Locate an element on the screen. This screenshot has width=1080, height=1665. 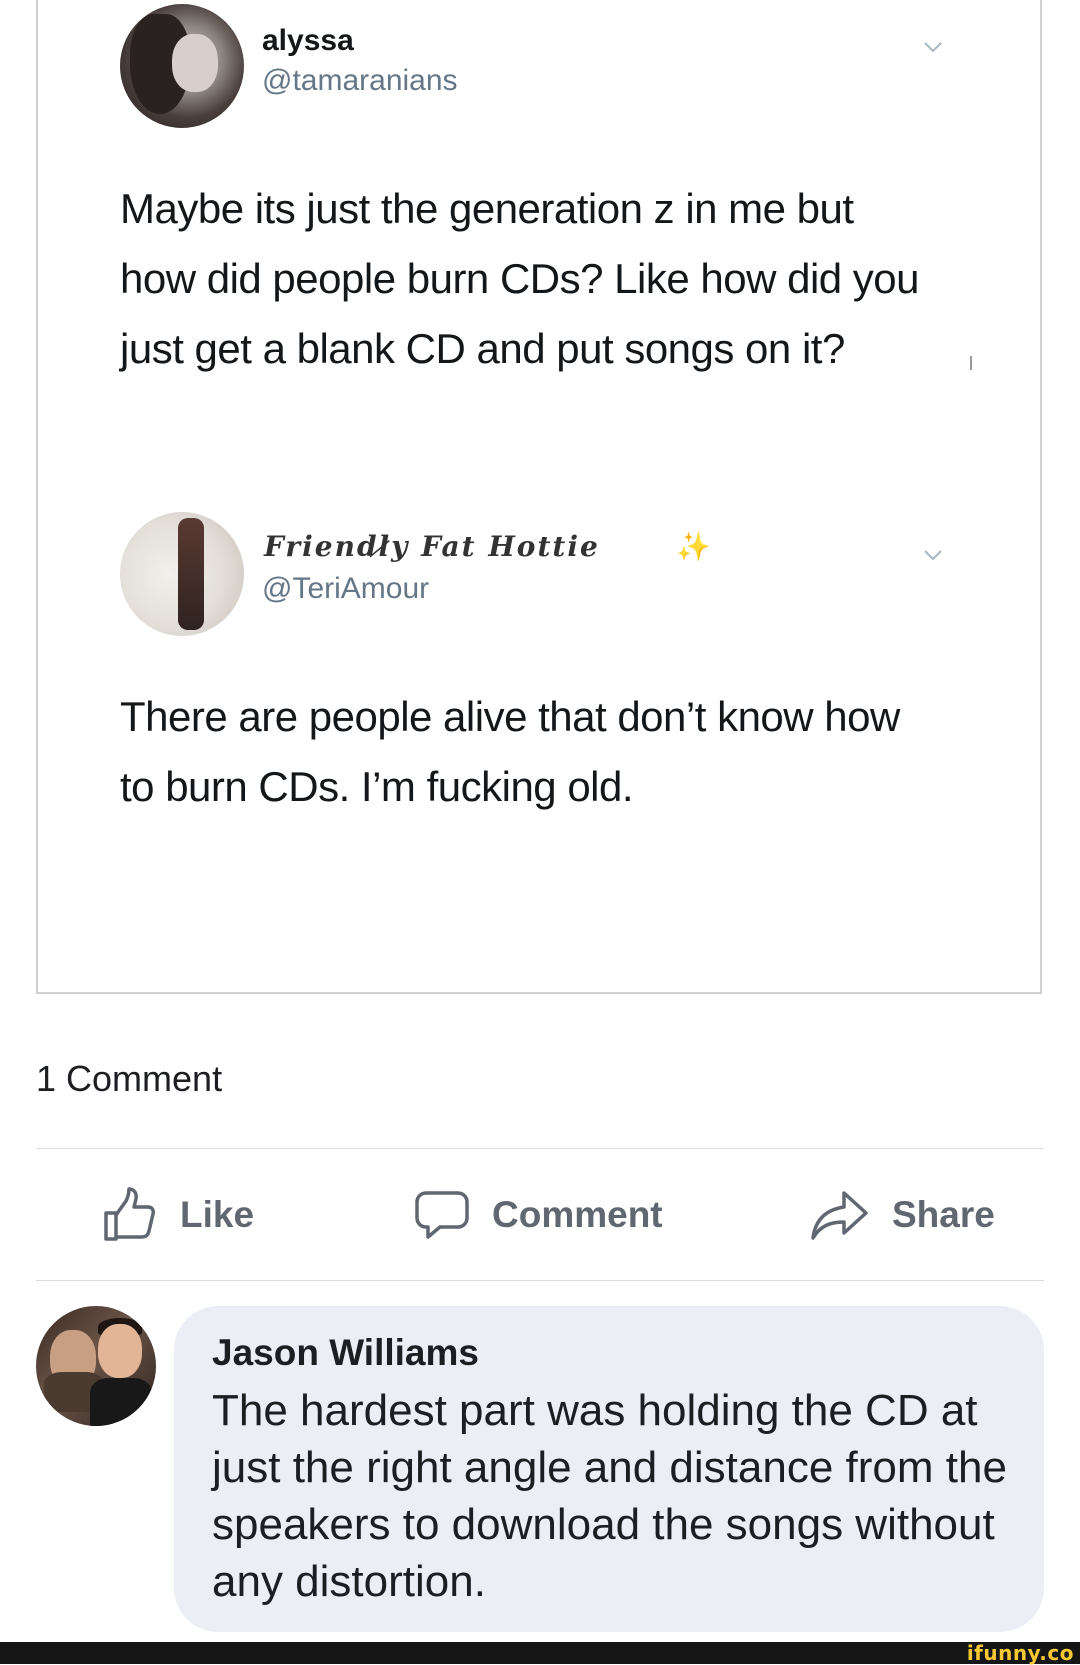
share-label: Share is located at coordinates (943, 1214).